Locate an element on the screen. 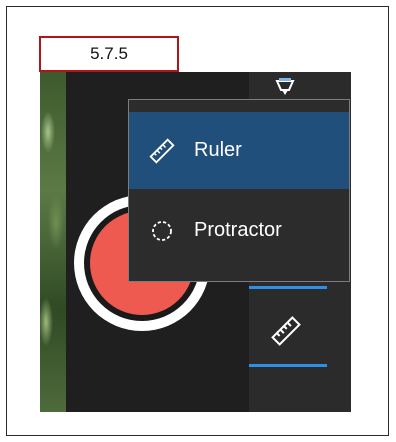  menu-item-protractor: Protractor is located at coordinates (239, 230).